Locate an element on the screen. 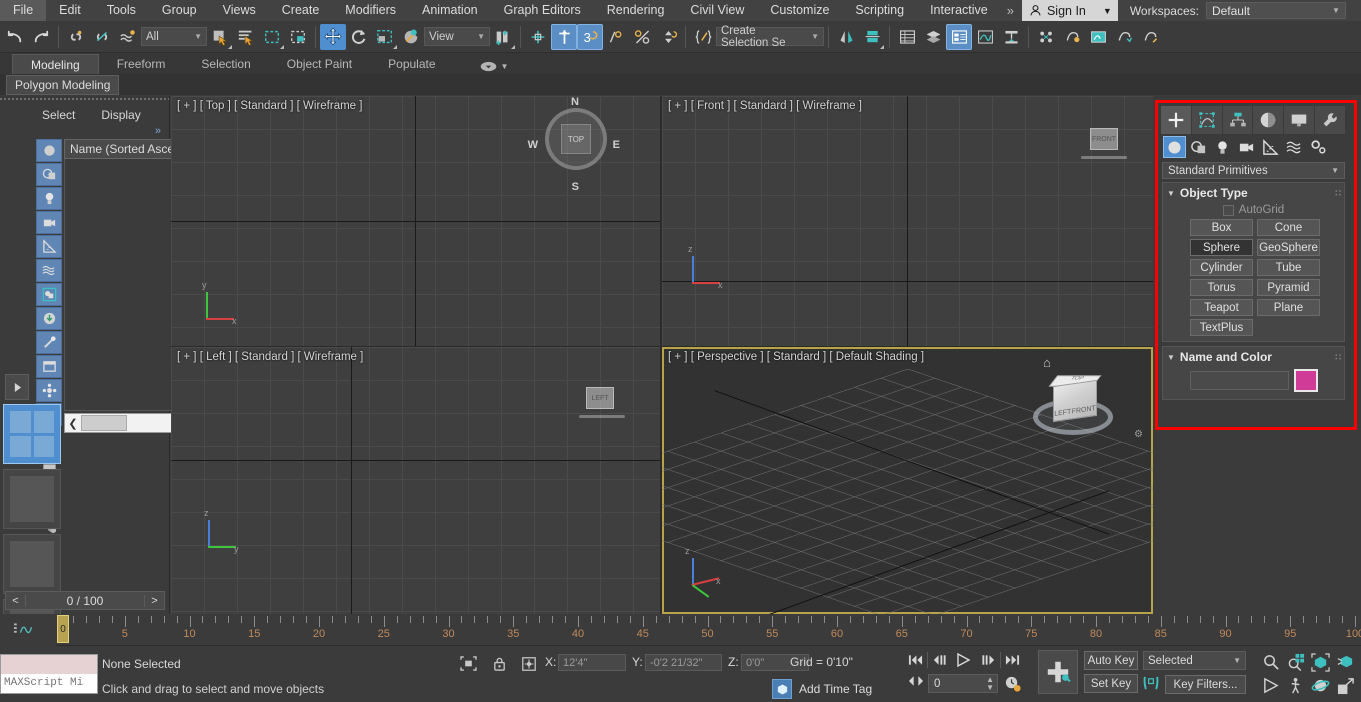 This screenshot has width=1361, height=702. orbit-icon is located at coordinates (1320, 686).